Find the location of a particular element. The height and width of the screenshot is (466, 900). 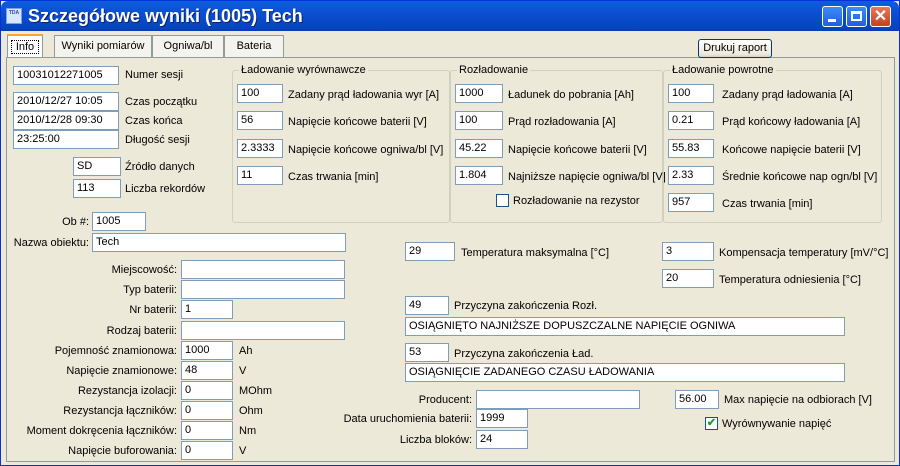

resistor-discharge-checkbox is located at coordinates (502, 200).